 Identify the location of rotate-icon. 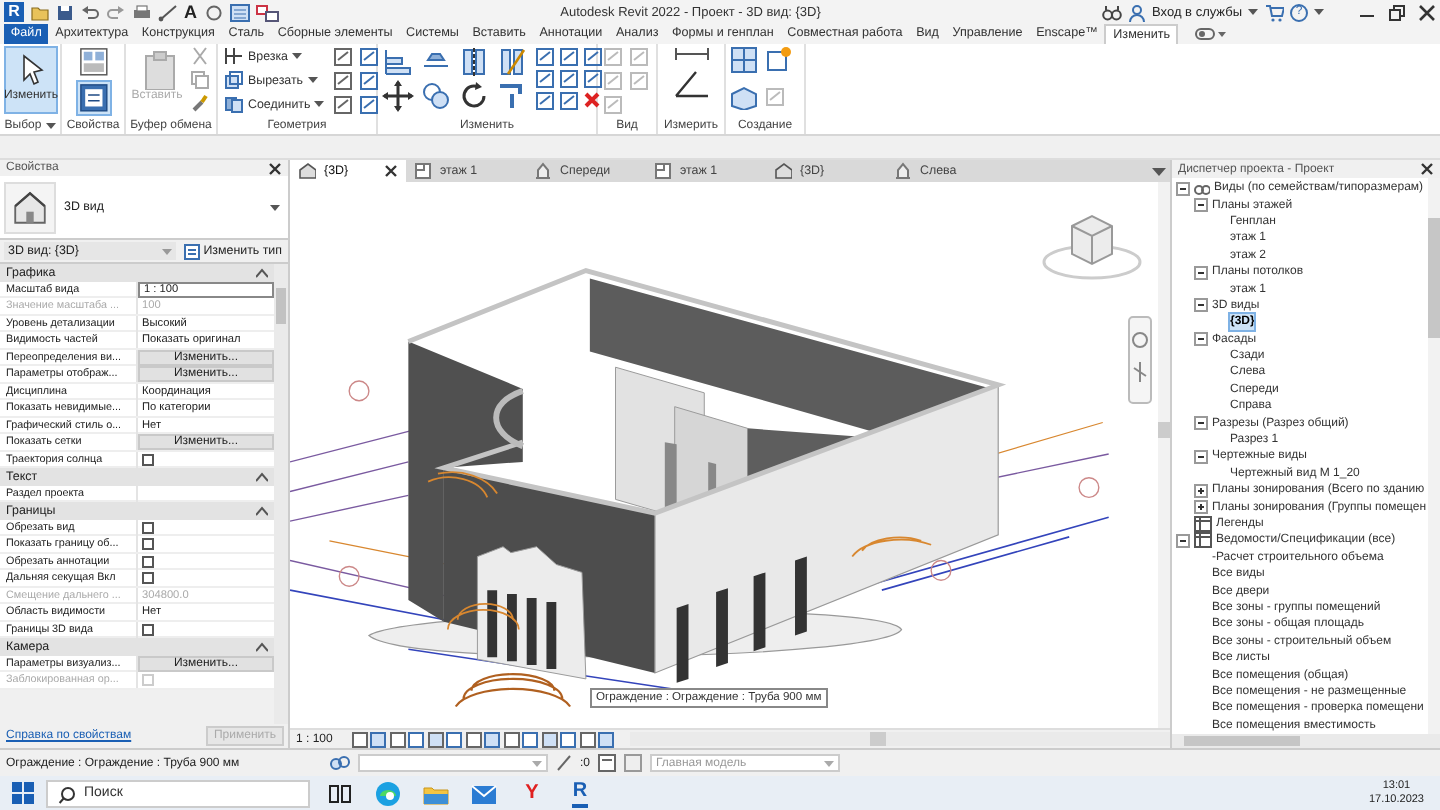
(474, 96).